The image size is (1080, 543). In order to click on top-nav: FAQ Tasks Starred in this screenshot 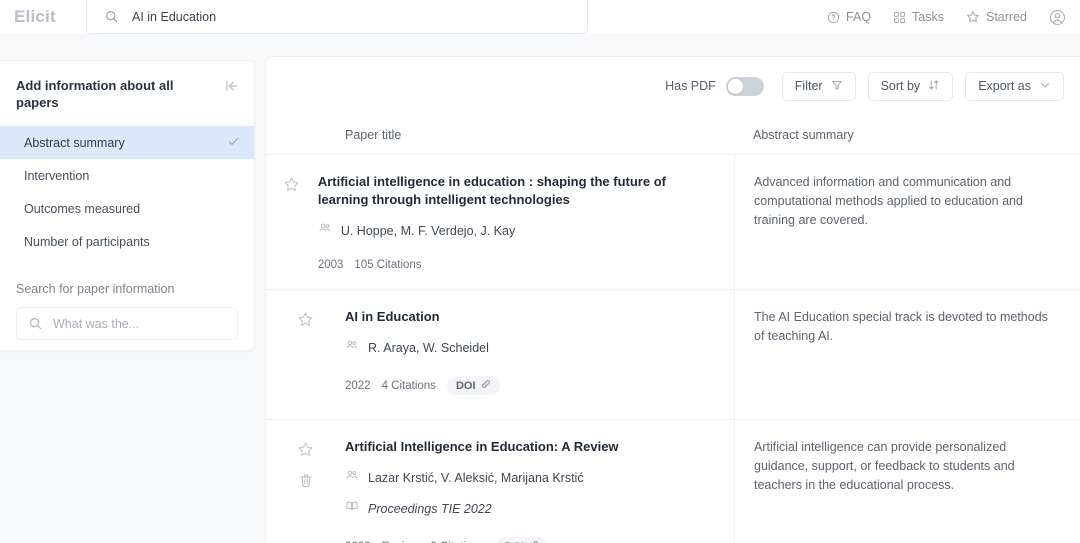, I will do `click(946, 17)`.